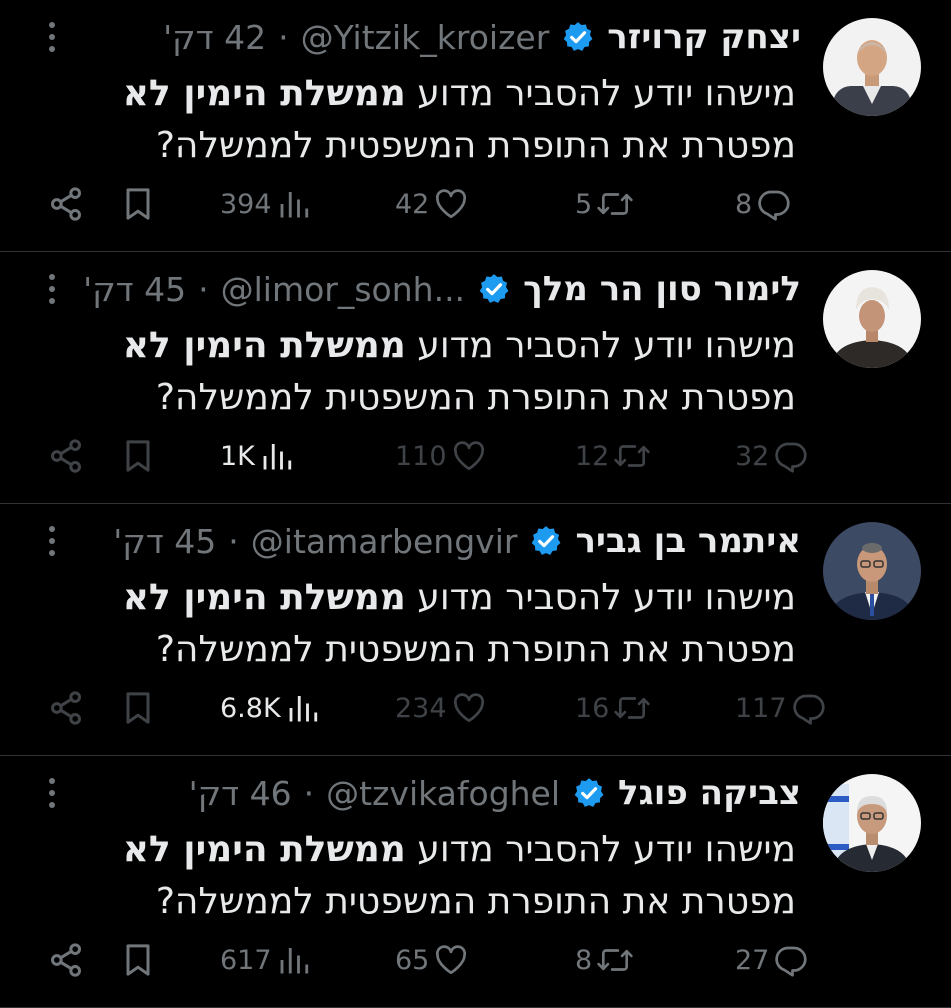  I want to click on reply-button: 27, so click(772, 960).